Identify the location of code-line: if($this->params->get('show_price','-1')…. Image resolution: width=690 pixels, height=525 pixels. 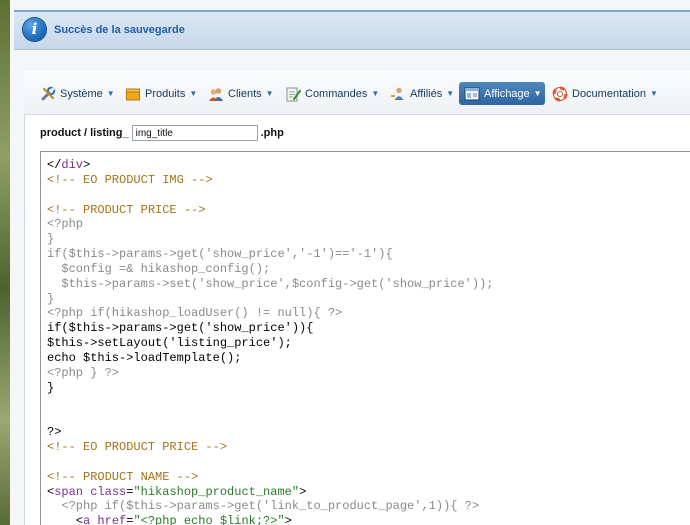
(220, 254).